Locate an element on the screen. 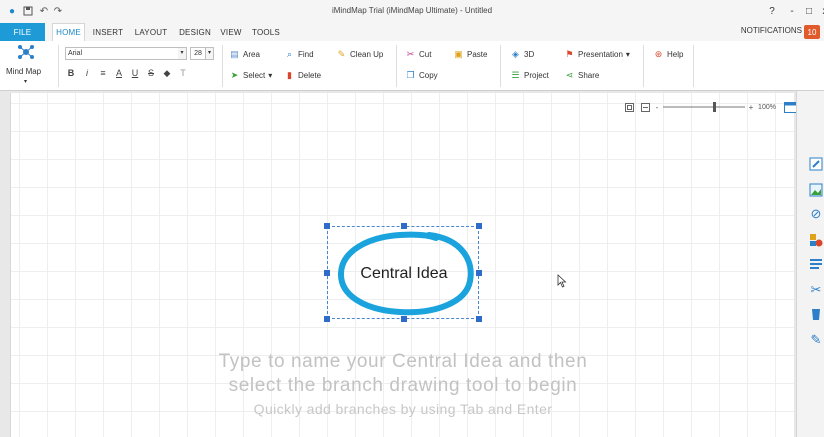 This screenshot has height=437, width=824. share-icon: ⋖ is located at coordinates (569, 75).